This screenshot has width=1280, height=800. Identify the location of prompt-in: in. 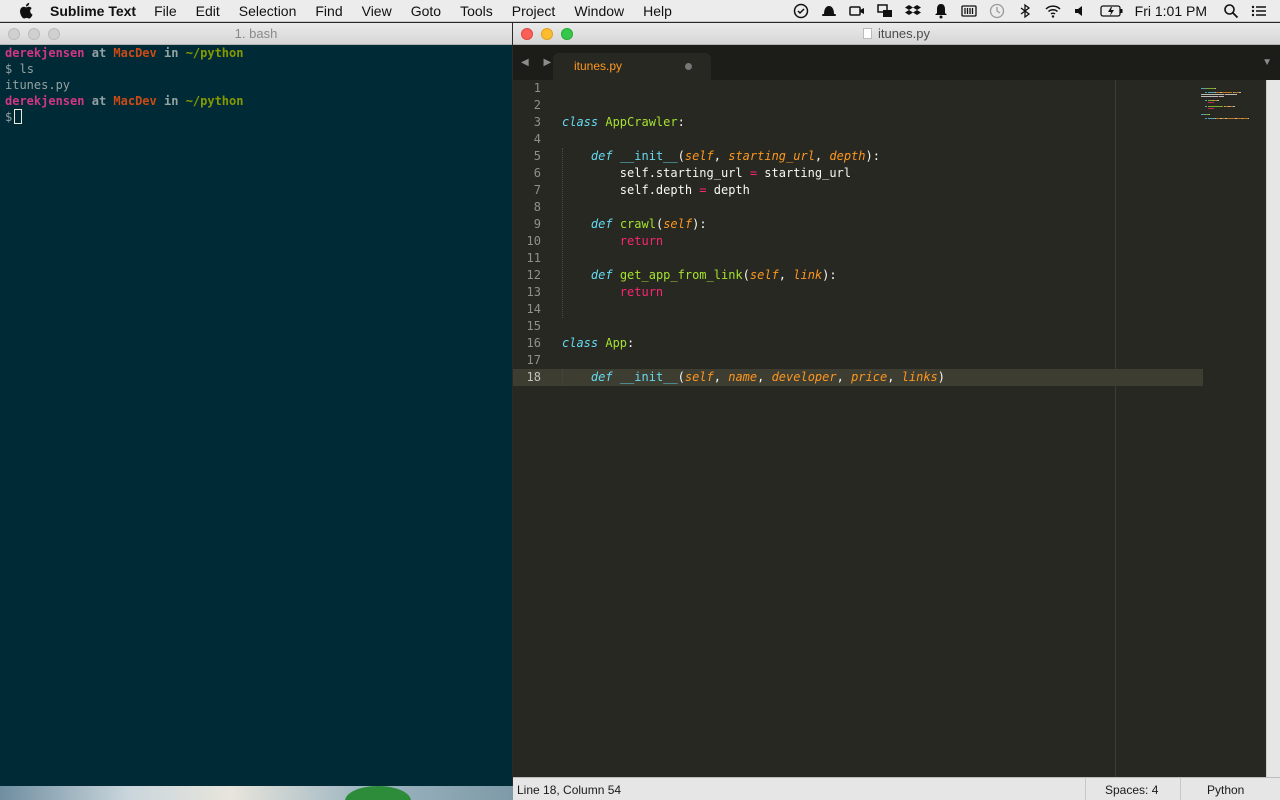
(171, 53).